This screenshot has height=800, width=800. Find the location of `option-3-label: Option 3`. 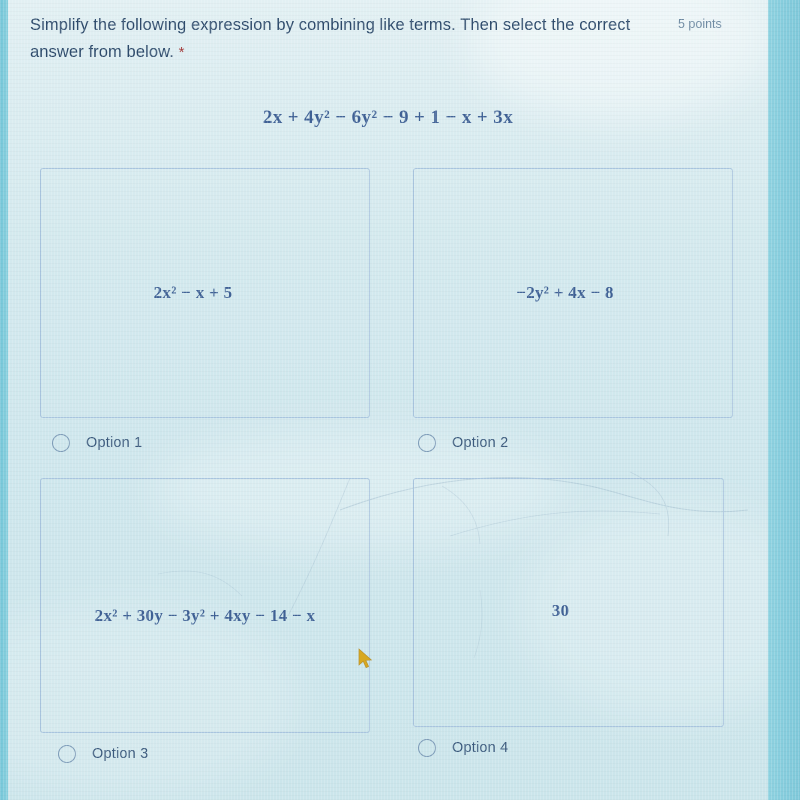

option-3-label: Option 3 is located at coordinates (120, 754).